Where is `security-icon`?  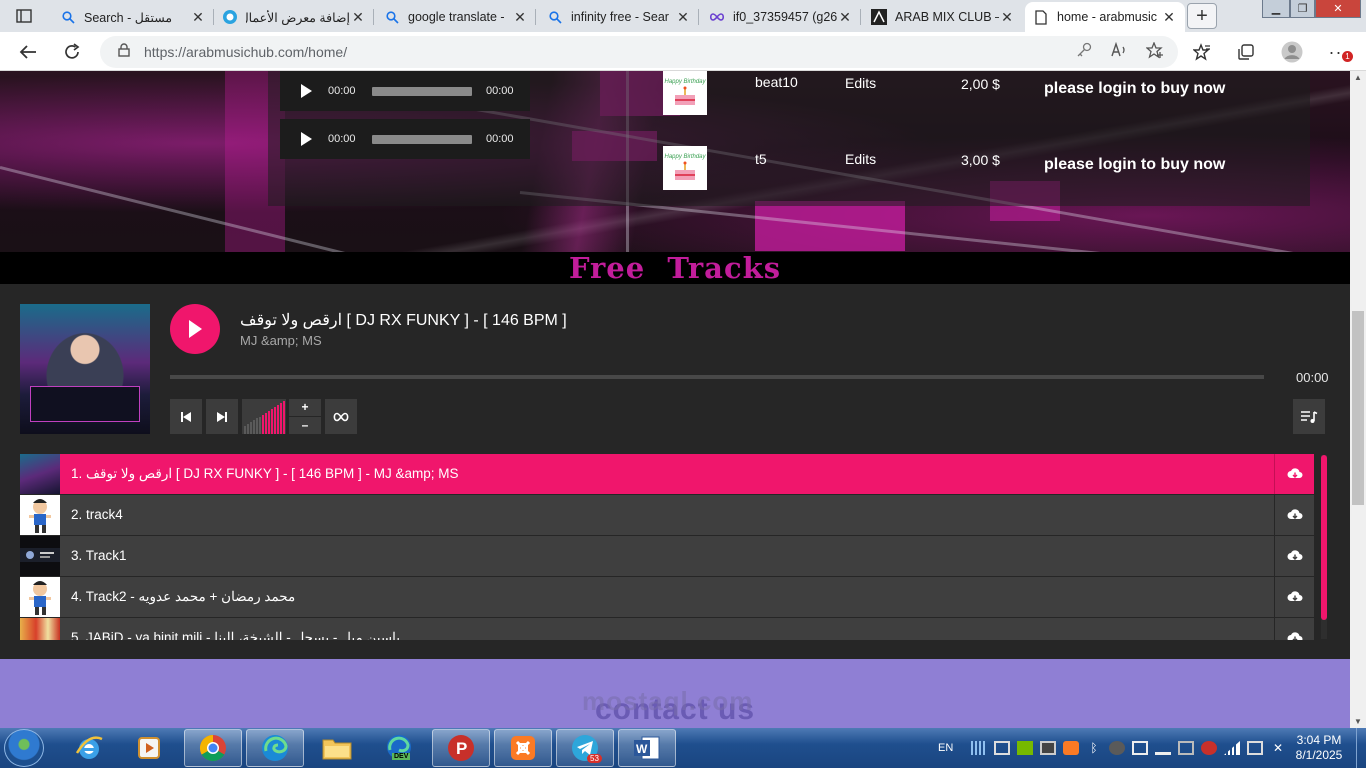 security-icon is located at coordinates (1117, 748).